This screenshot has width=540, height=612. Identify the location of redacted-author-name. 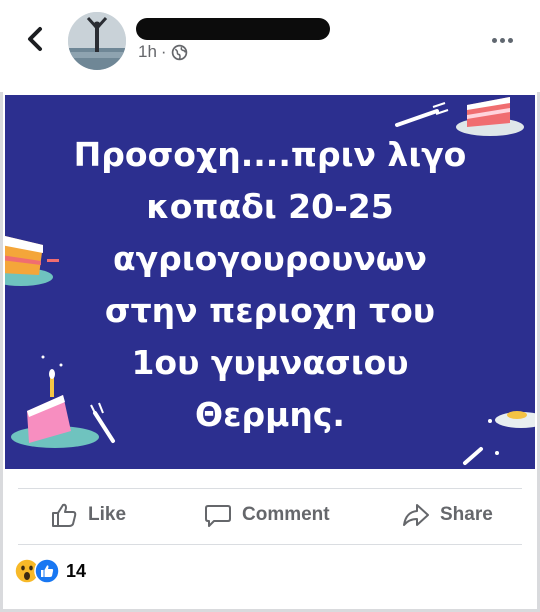
(233, 29).